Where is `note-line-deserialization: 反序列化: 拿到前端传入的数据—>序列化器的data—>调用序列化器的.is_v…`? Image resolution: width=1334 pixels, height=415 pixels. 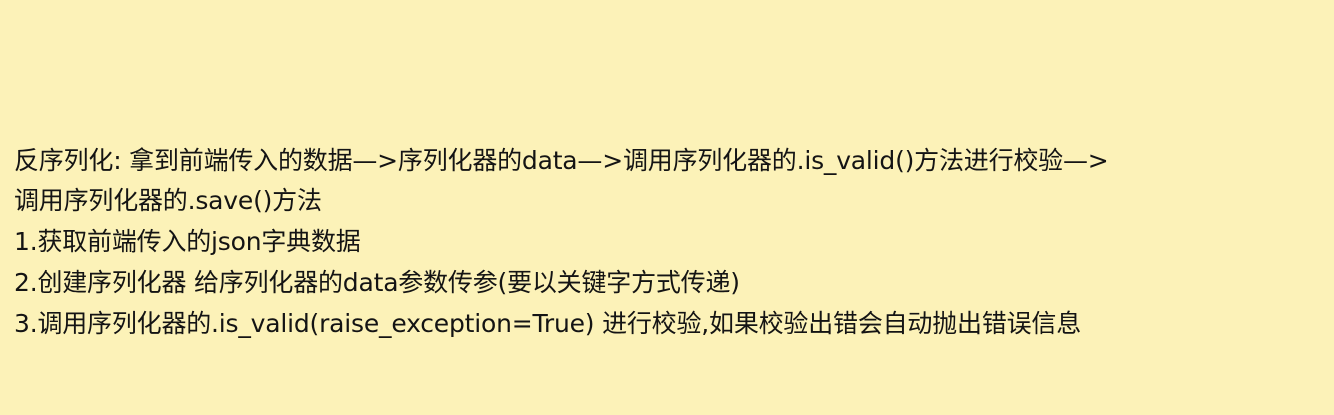 note-line-deserialization: 反序列化: 拿到前端传入的数据—>序列化器的data—>调用序列化器的.is_v… is located at coordinates (561, 160).